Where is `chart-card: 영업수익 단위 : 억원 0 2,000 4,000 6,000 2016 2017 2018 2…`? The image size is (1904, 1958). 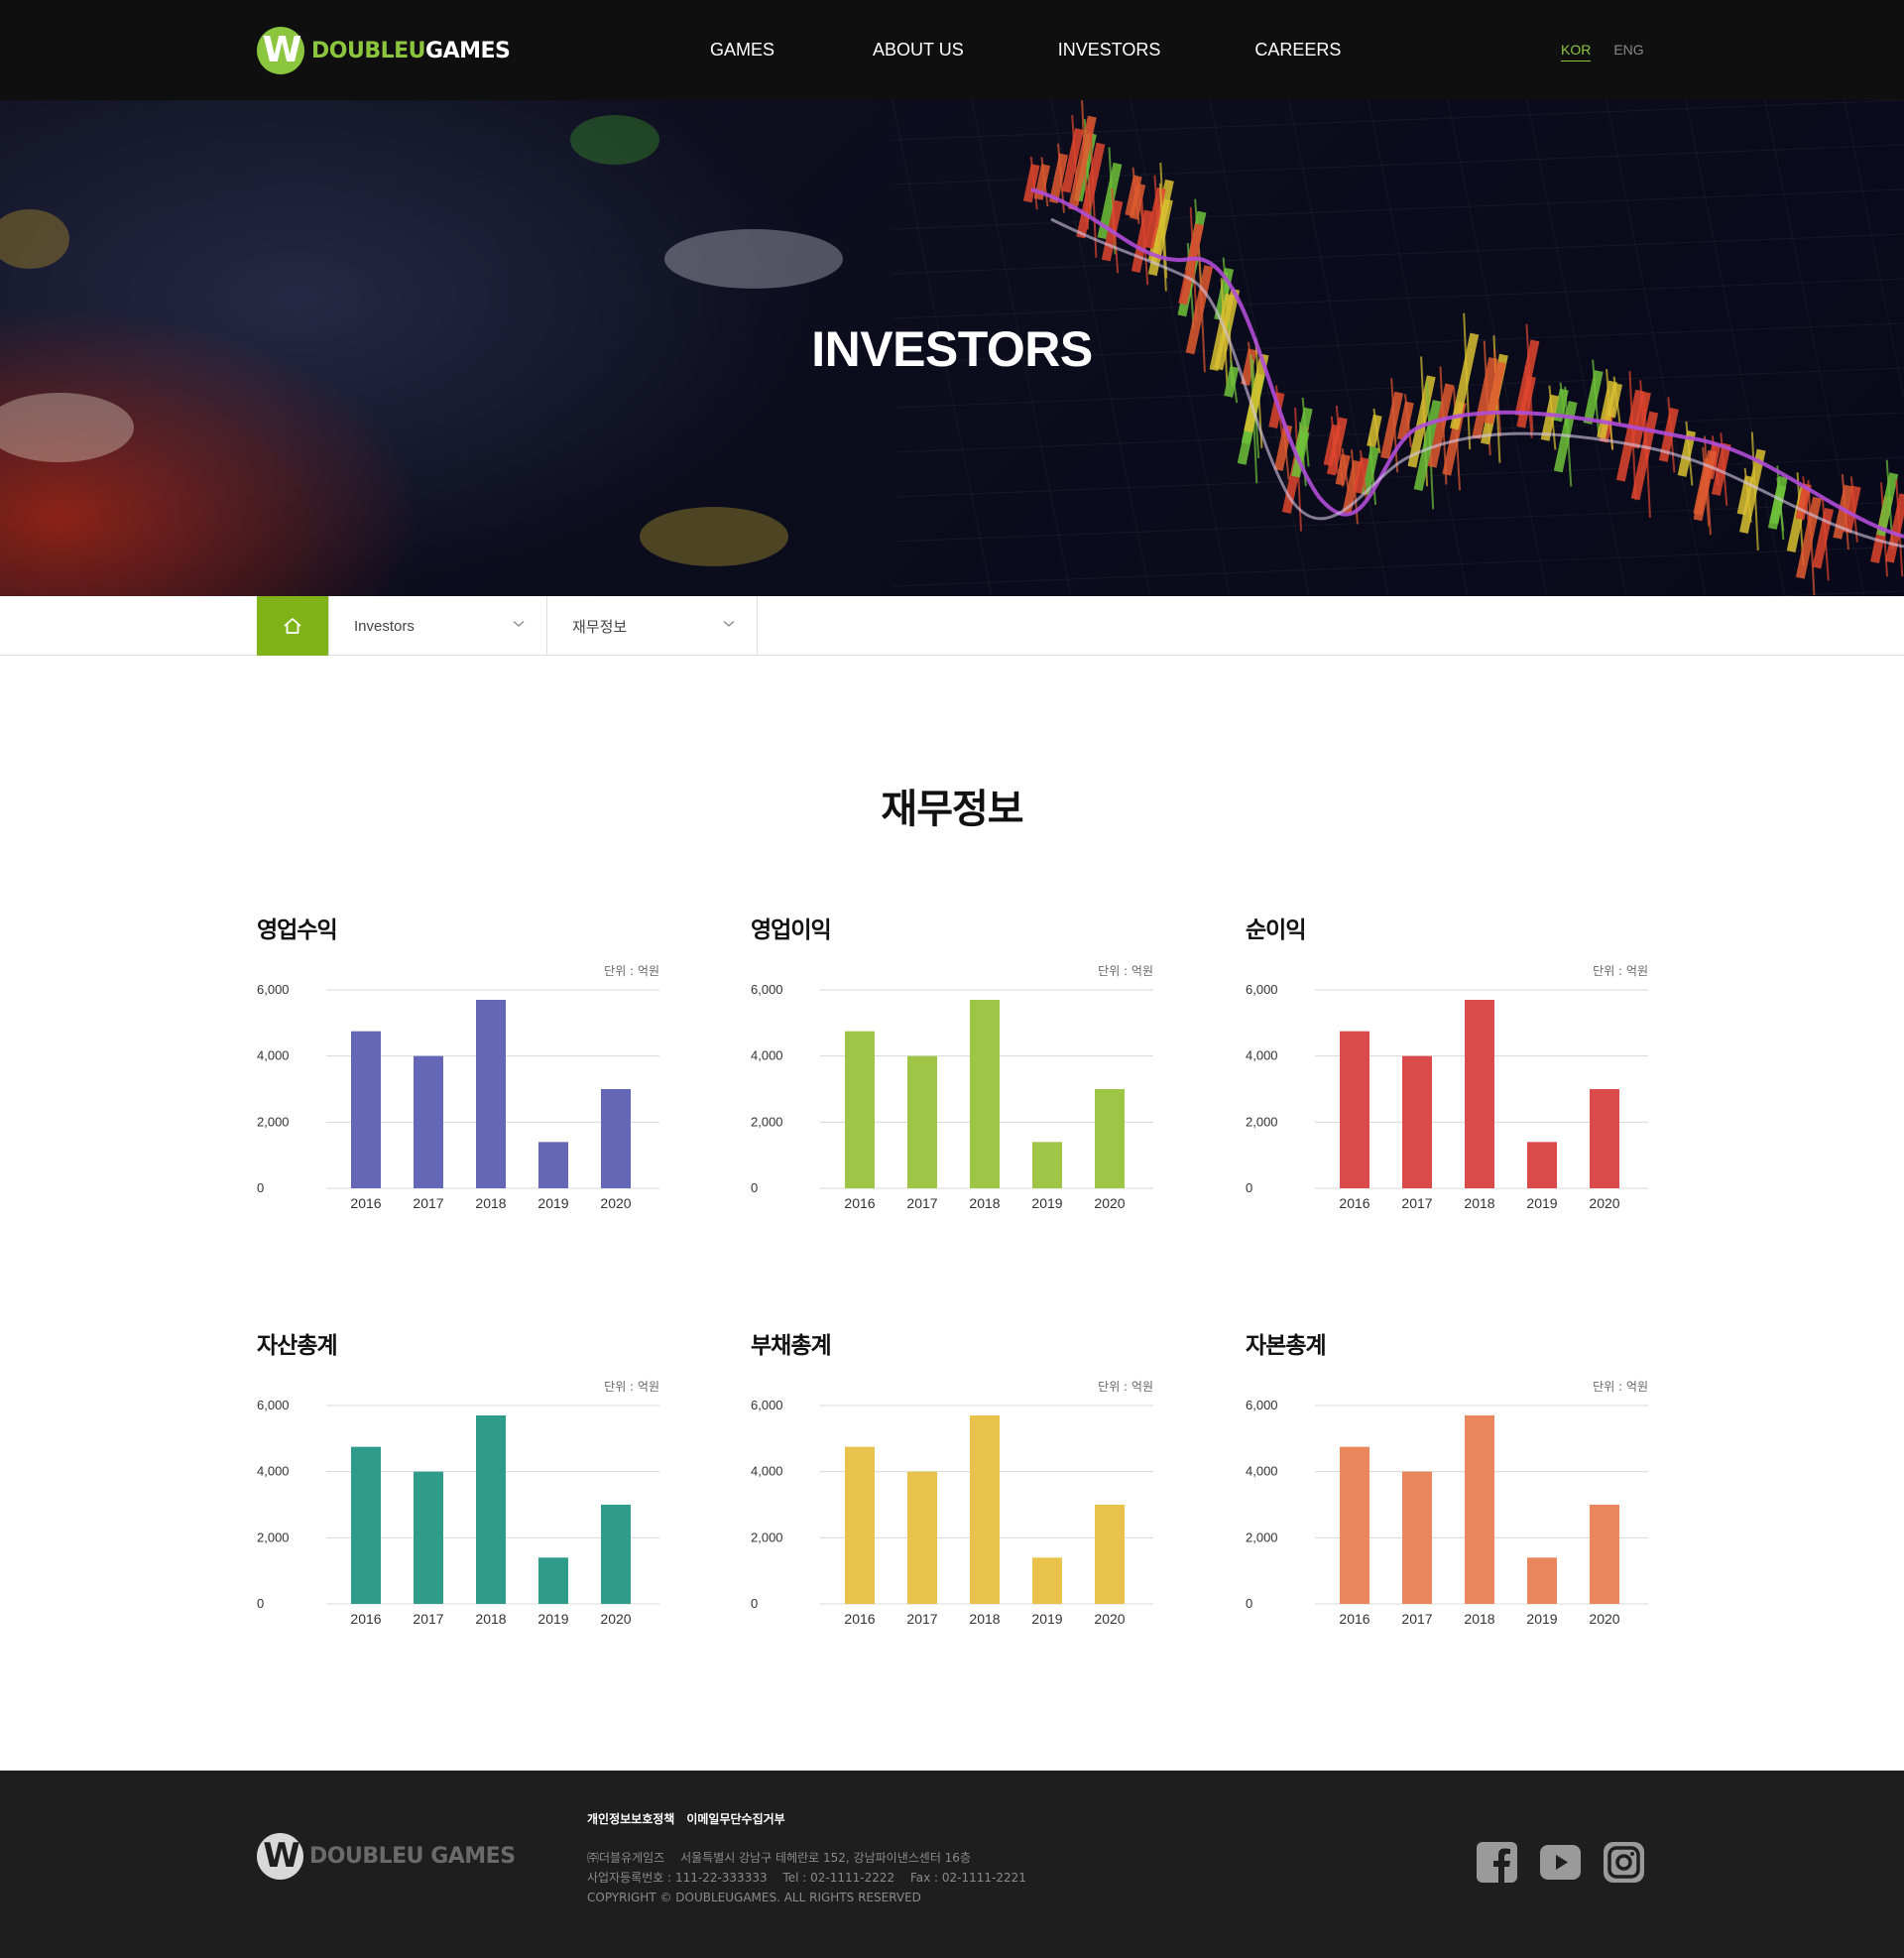 chart-card: 영업수익 단위 : 억원 0 2,000 4,000 6,000 2016 2017 2018 2… is located at coordinates (458, 1075).